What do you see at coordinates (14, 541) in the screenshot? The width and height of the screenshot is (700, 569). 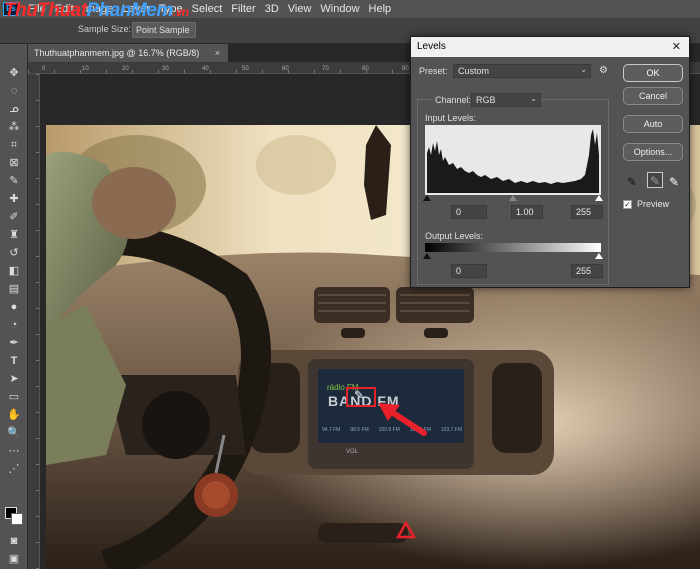 I see `quick-mask-icon: ◙` at bounding box center [14, 541].